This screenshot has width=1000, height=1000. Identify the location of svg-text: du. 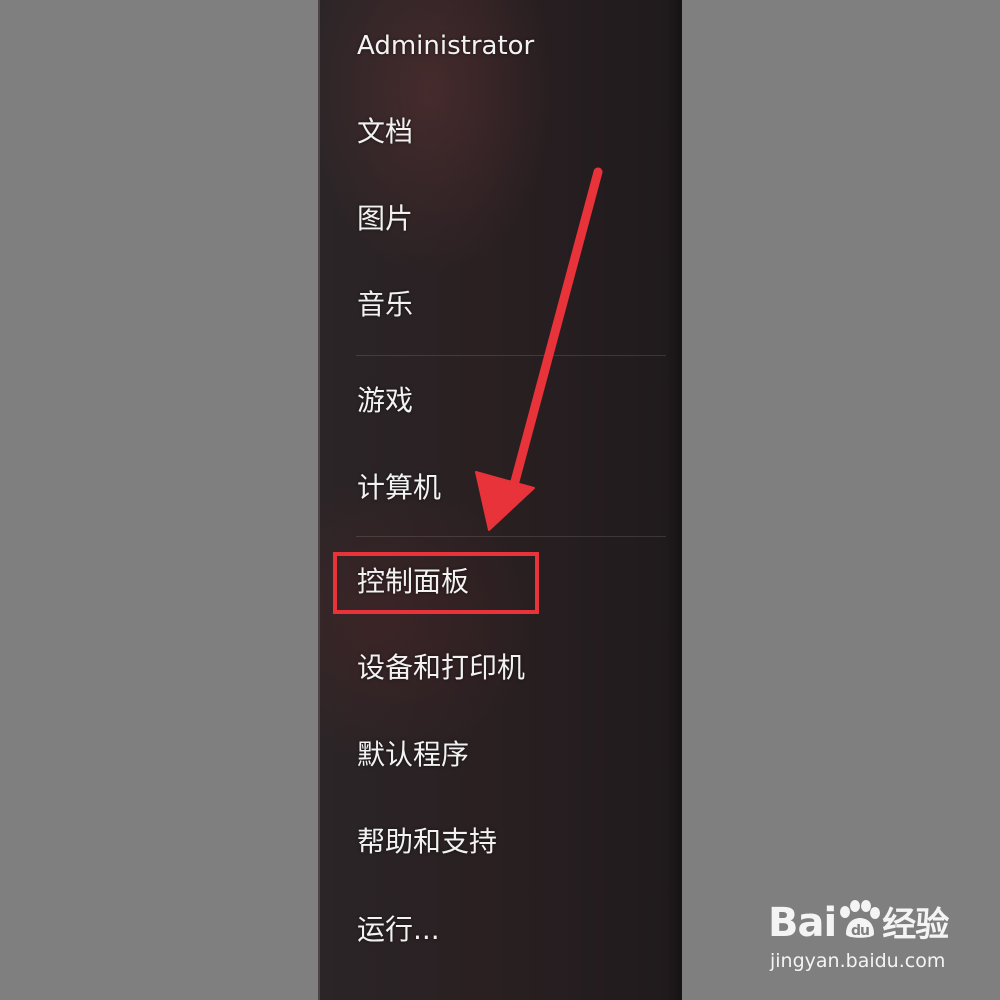
(860, 931).